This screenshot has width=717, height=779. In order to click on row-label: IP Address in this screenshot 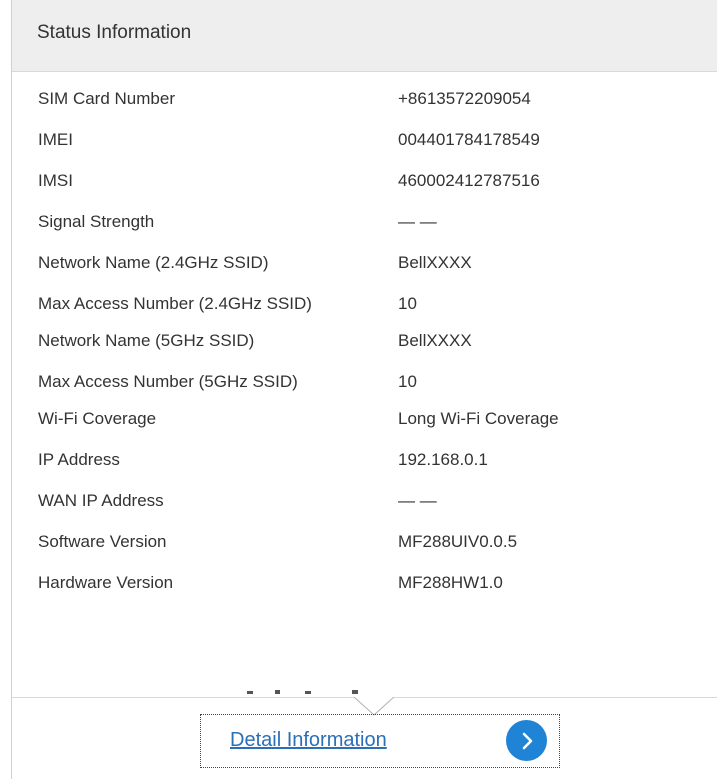, I will do `click(79, 459)`.